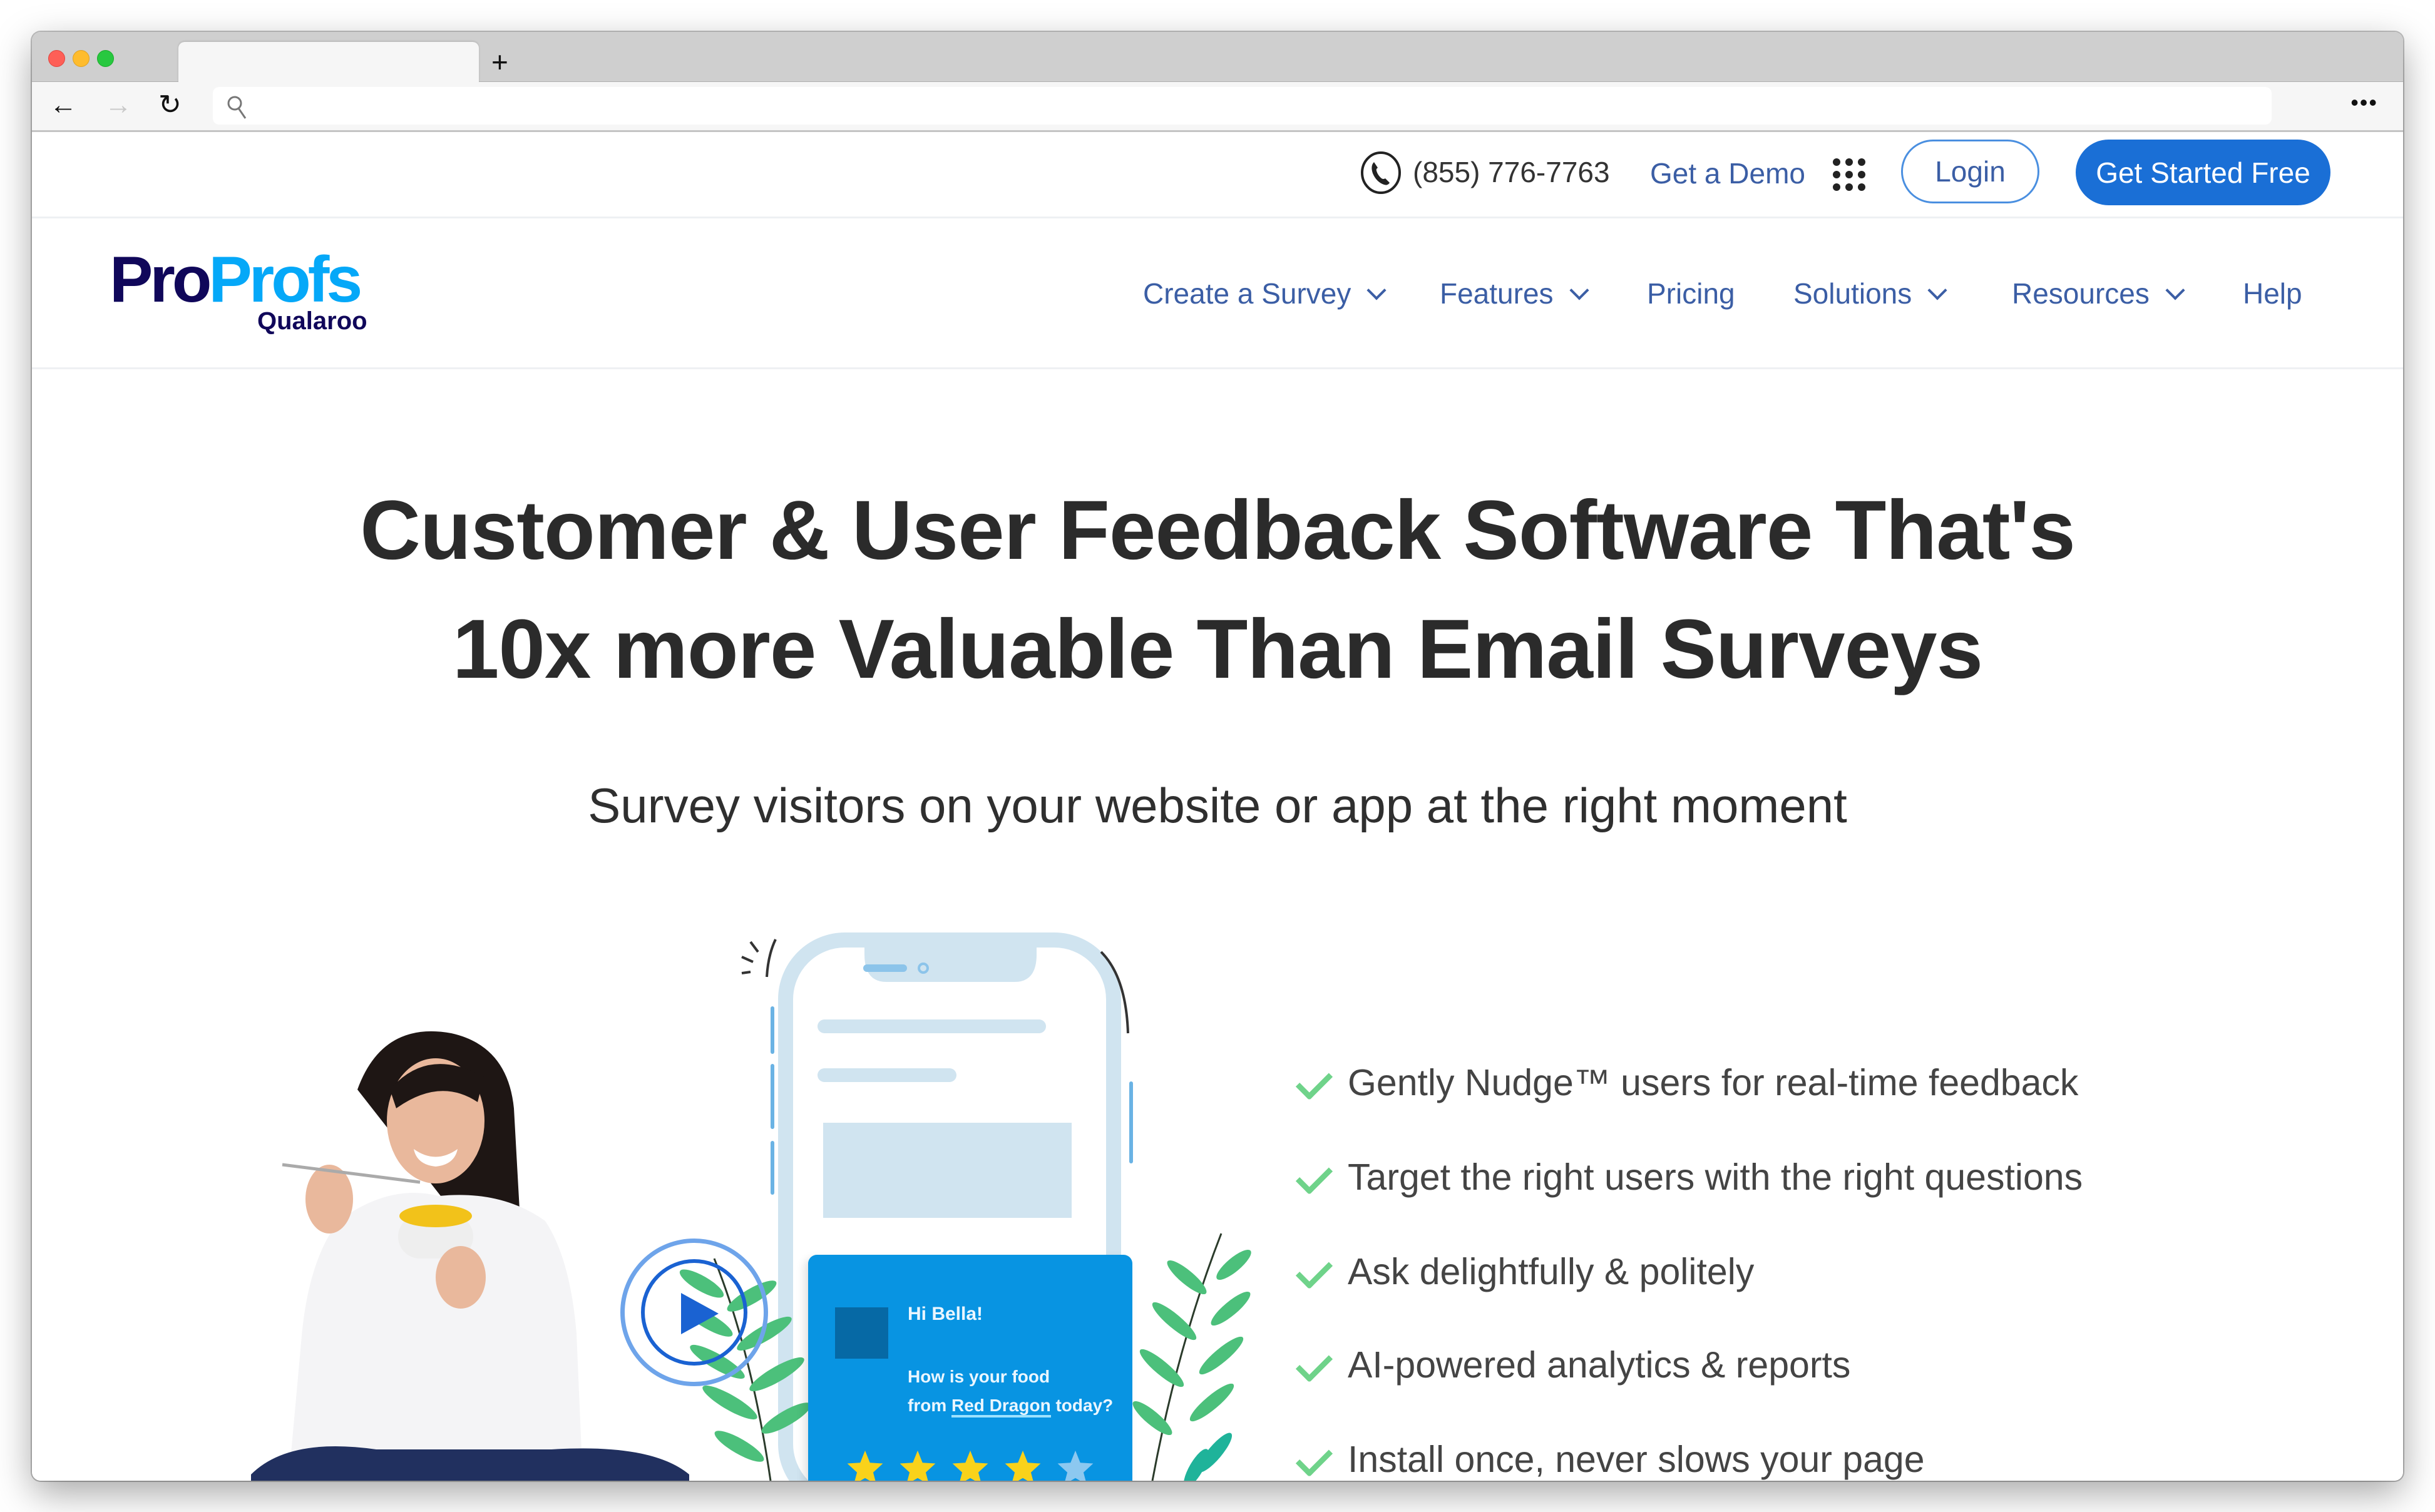  Describe the element at coordinates (81, 58) in the screenshot. I see `minimize-window-button` at that location.